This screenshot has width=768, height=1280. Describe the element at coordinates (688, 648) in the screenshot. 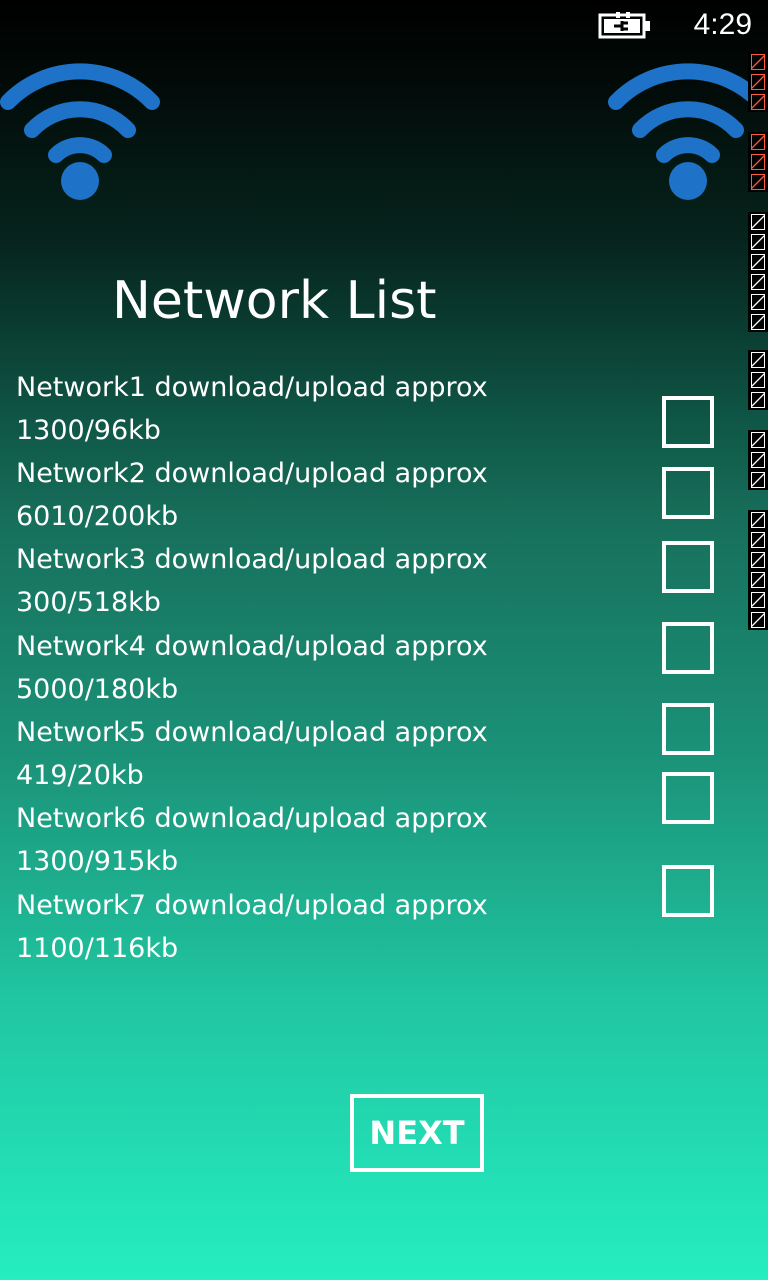

I see `network4-checkbox` at that location.